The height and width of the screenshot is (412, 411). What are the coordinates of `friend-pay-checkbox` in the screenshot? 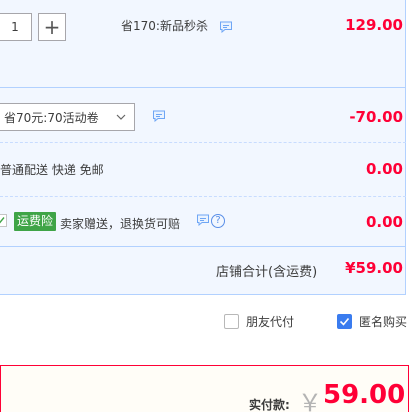 It's located at (231, 321).